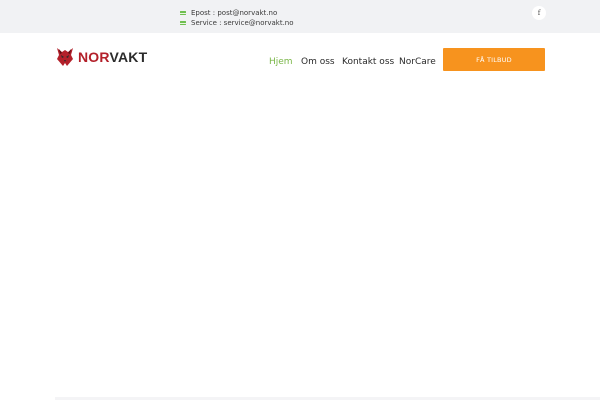 The image size is (600, 400). Describe the element at coordinates (234, 13) in the screenshot. I see `email-text: Epost : post@norvakt.no` at that location.